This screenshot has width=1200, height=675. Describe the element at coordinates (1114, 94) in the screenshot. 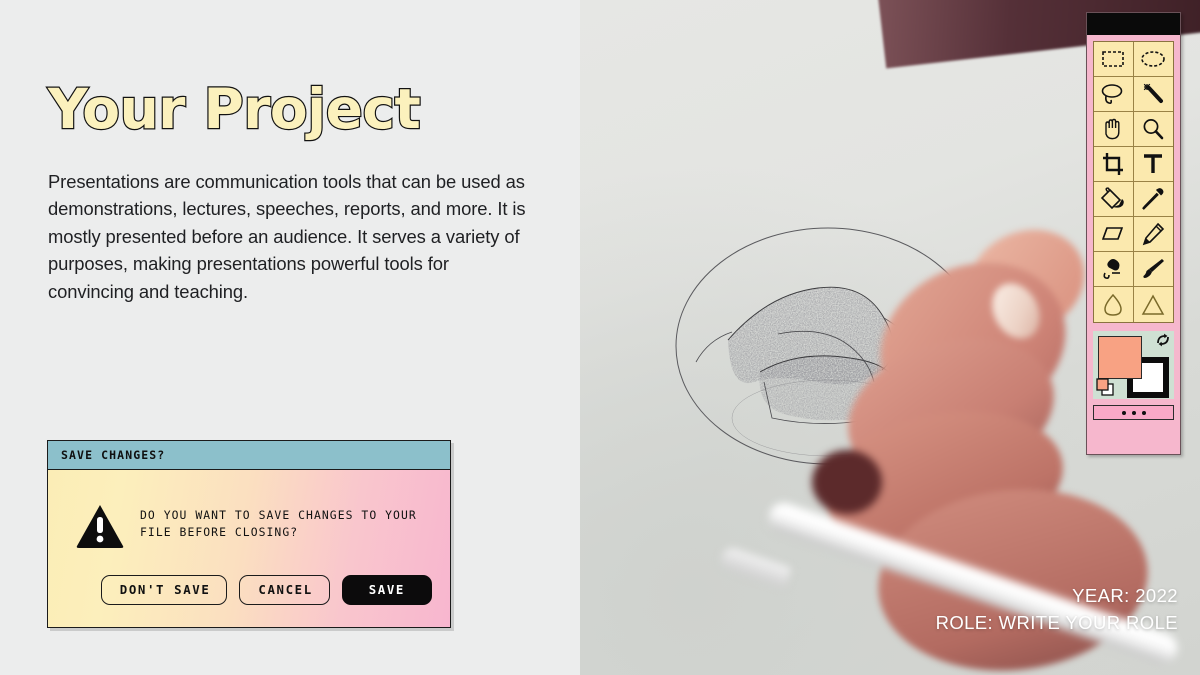

I see `lasso-icon` at that location.